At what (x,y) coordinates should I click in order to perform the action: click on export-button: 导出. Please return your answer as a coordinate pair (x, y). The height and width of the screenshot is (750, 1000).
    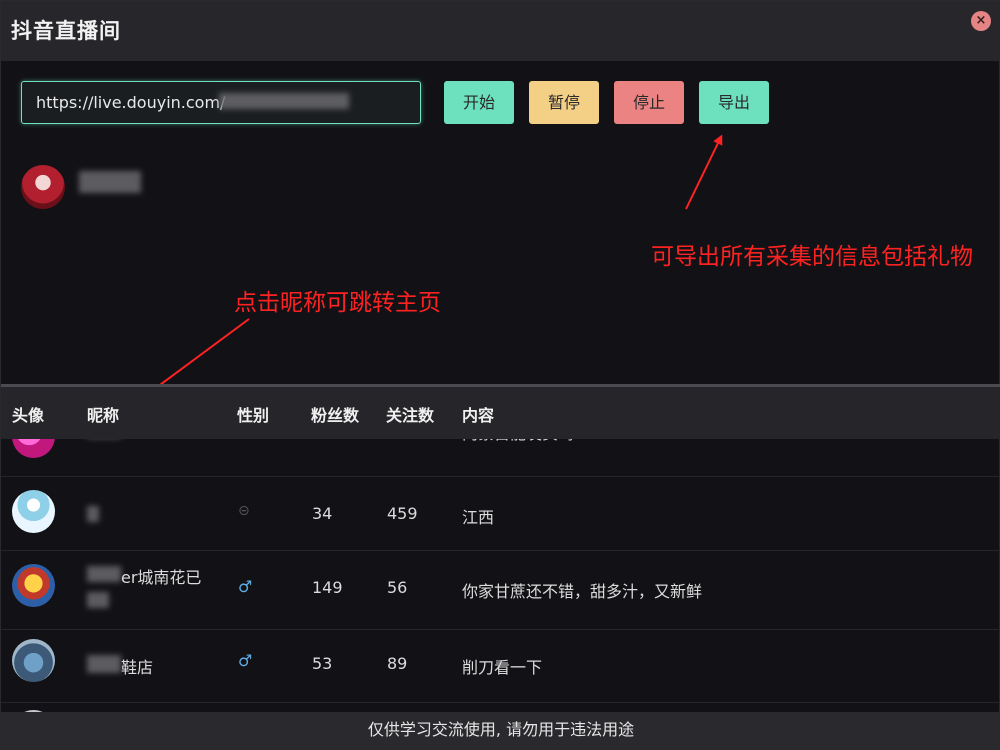
    Looking at the image, I should click on (734, 102).